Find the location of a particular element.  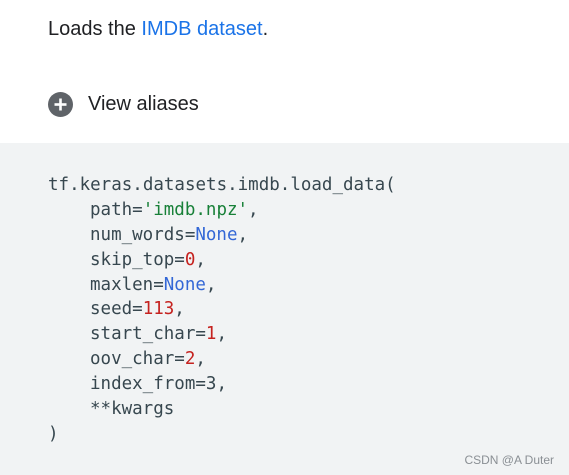

code-param-line: start_char=1, is located at coordinates (222, 334).